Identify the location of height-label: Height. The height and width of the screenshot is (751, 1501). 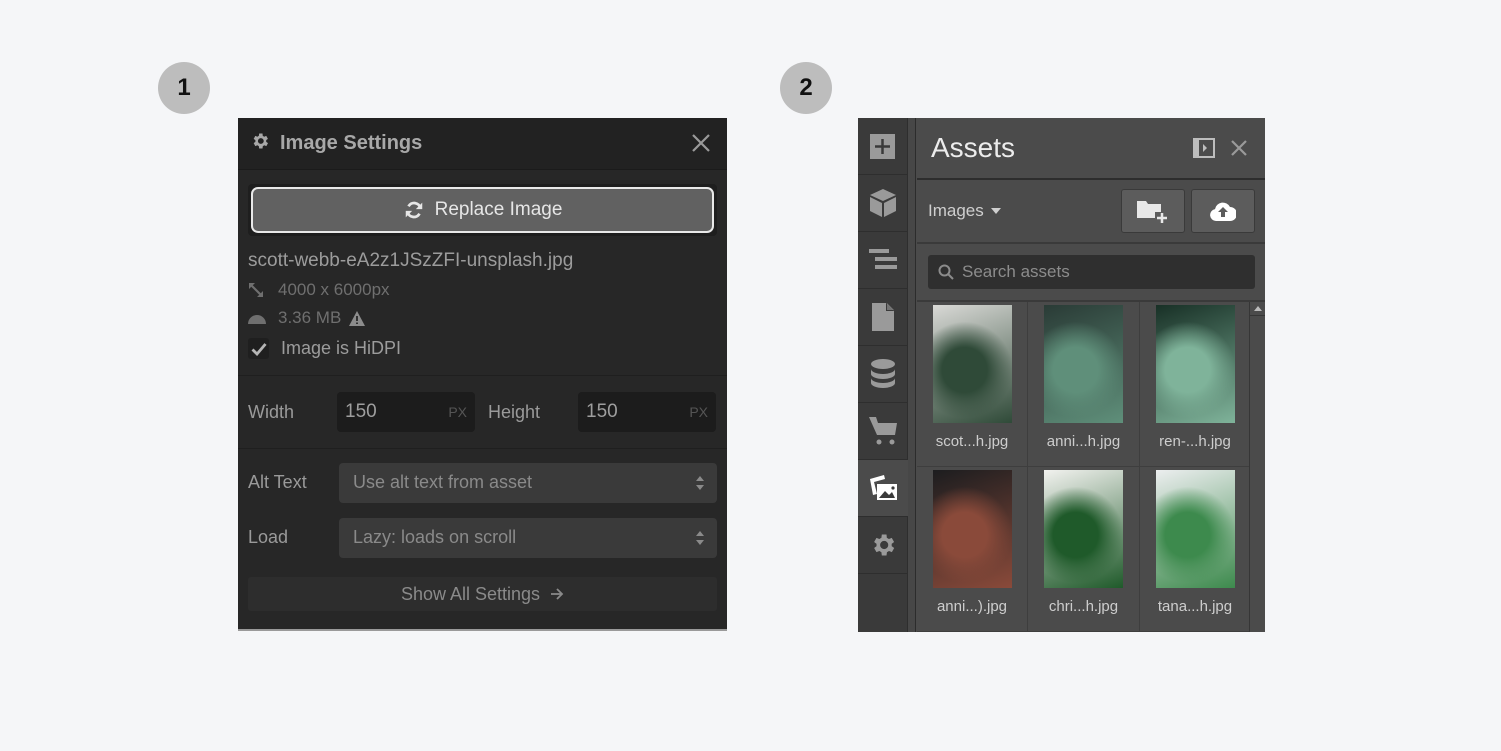
(514, 411).